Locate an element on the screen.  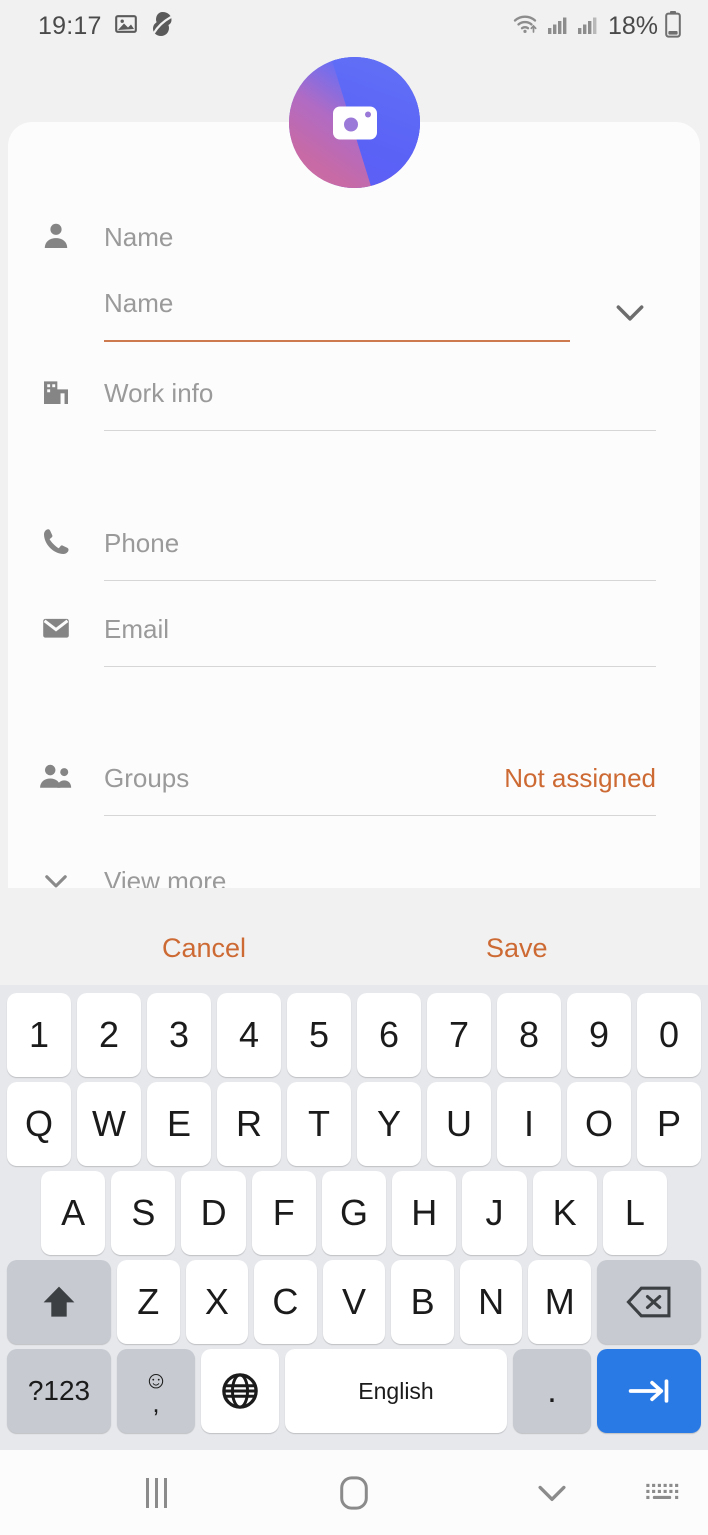
key-a: A is located at coordinates (73, 1213).